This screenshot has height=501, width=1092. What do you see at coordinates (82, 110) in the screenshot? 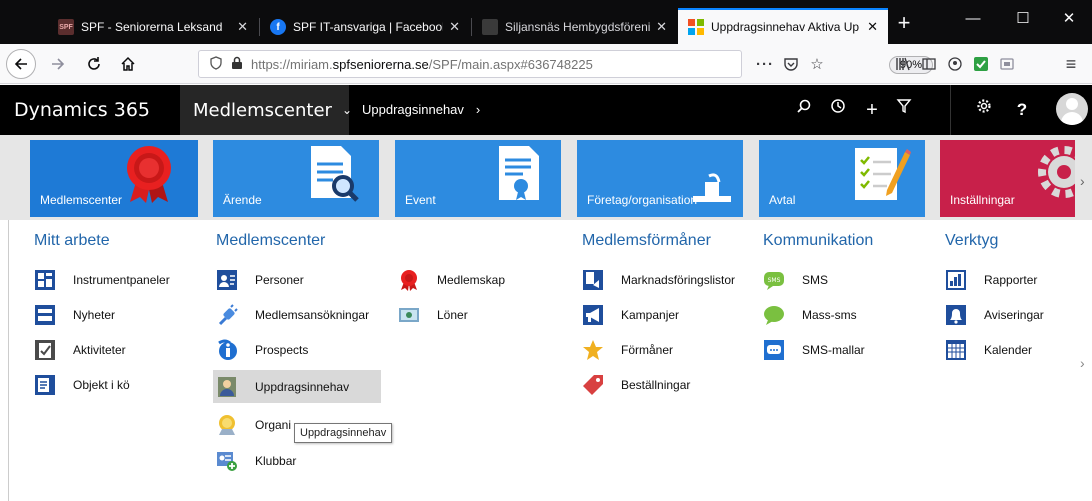
I see `app-brand: Dynamics 365` at bounding box center [82, 110].